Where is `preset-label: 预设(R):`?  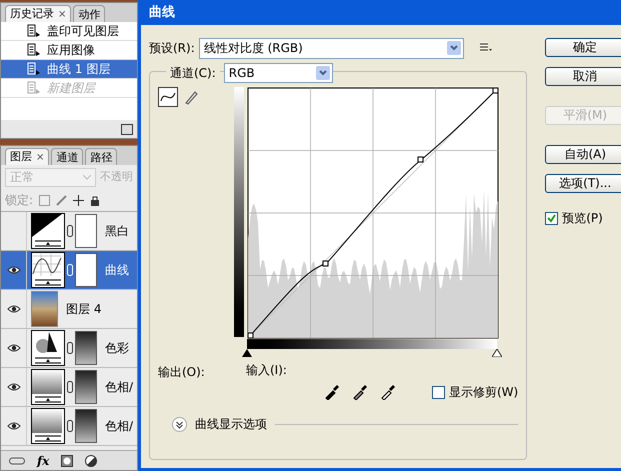
preset-label: 预设(R): is located at coordinates (172, 48).